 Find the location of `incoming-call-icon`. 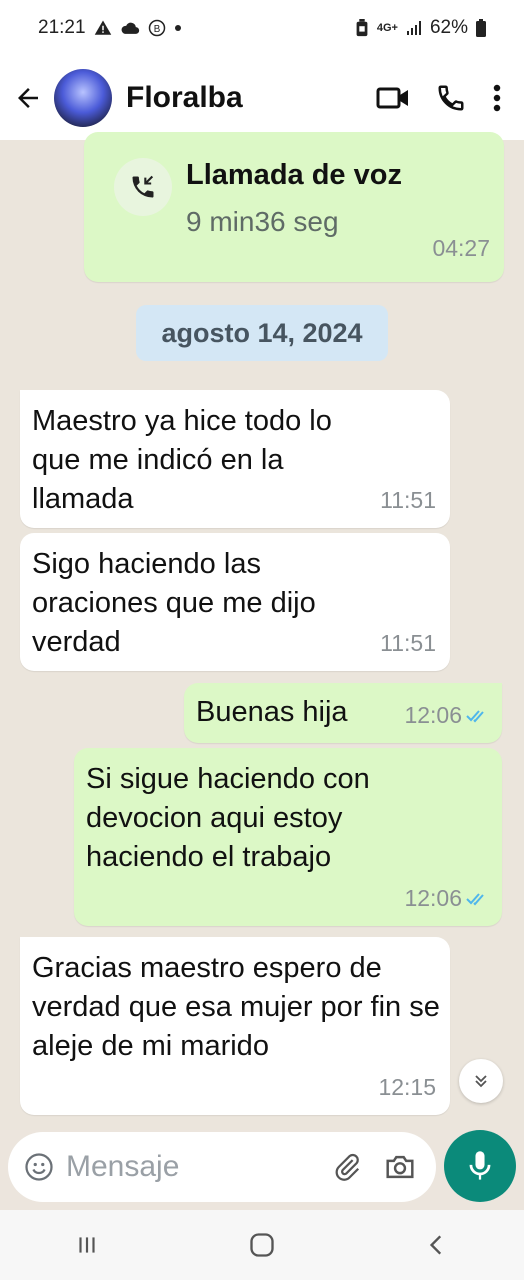

incoming-call-icon is located at coordinates (143, 186).